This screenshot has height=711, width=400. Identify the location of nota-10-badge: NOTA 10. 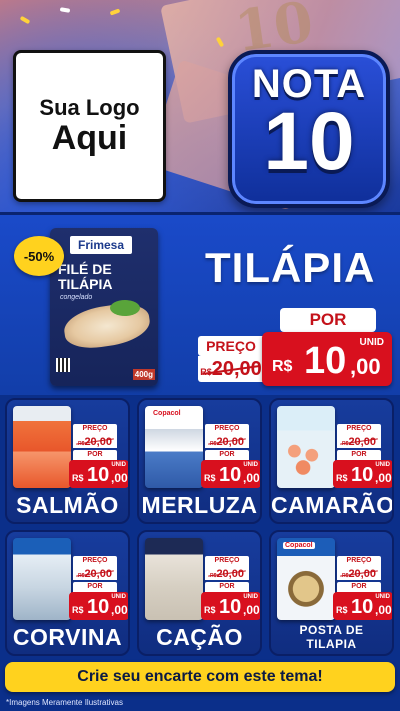
(309, 129).